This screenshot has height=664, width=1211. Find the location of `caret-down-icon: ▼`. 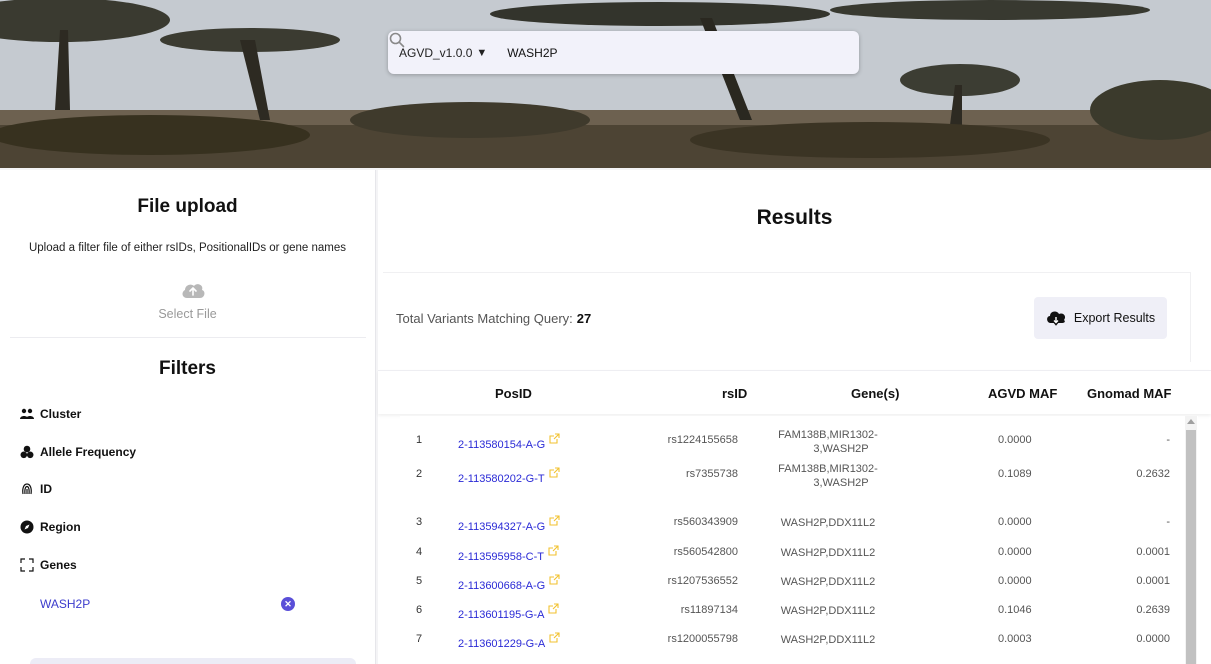

caret-down-icon: ▼ is located at coordinates (482, 52).